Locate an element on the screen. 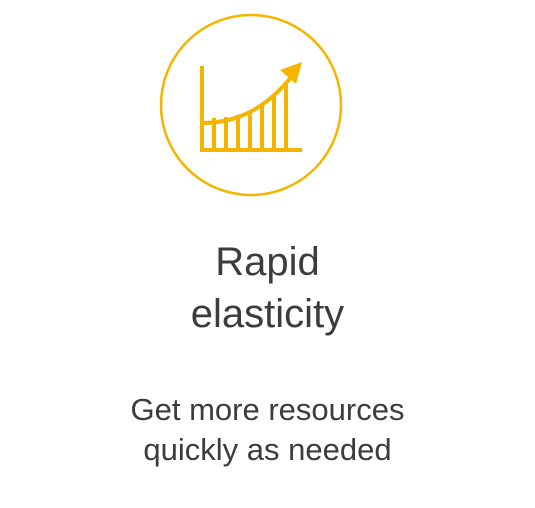 This screenshot has height=508, width=535. growth-chart-icon is located at coordinates (251, 105).